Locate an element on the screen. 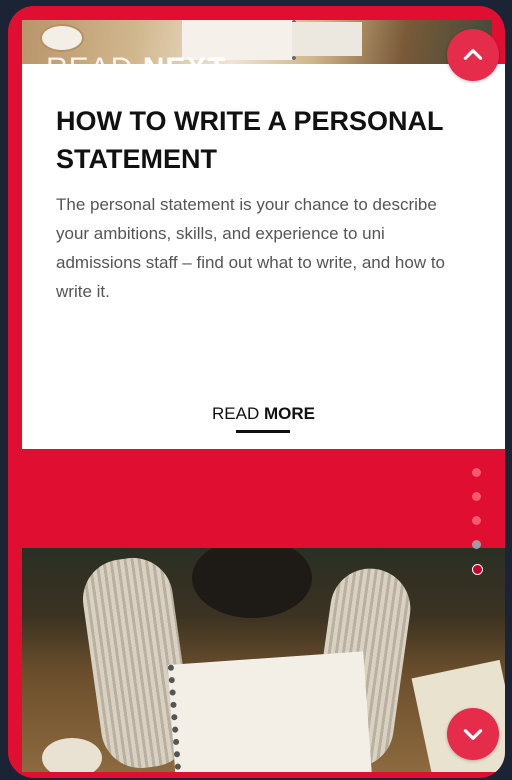  article-title: HOW TO WRITE A PERSONAL STATEMENT is located at coordinates (250, 140).